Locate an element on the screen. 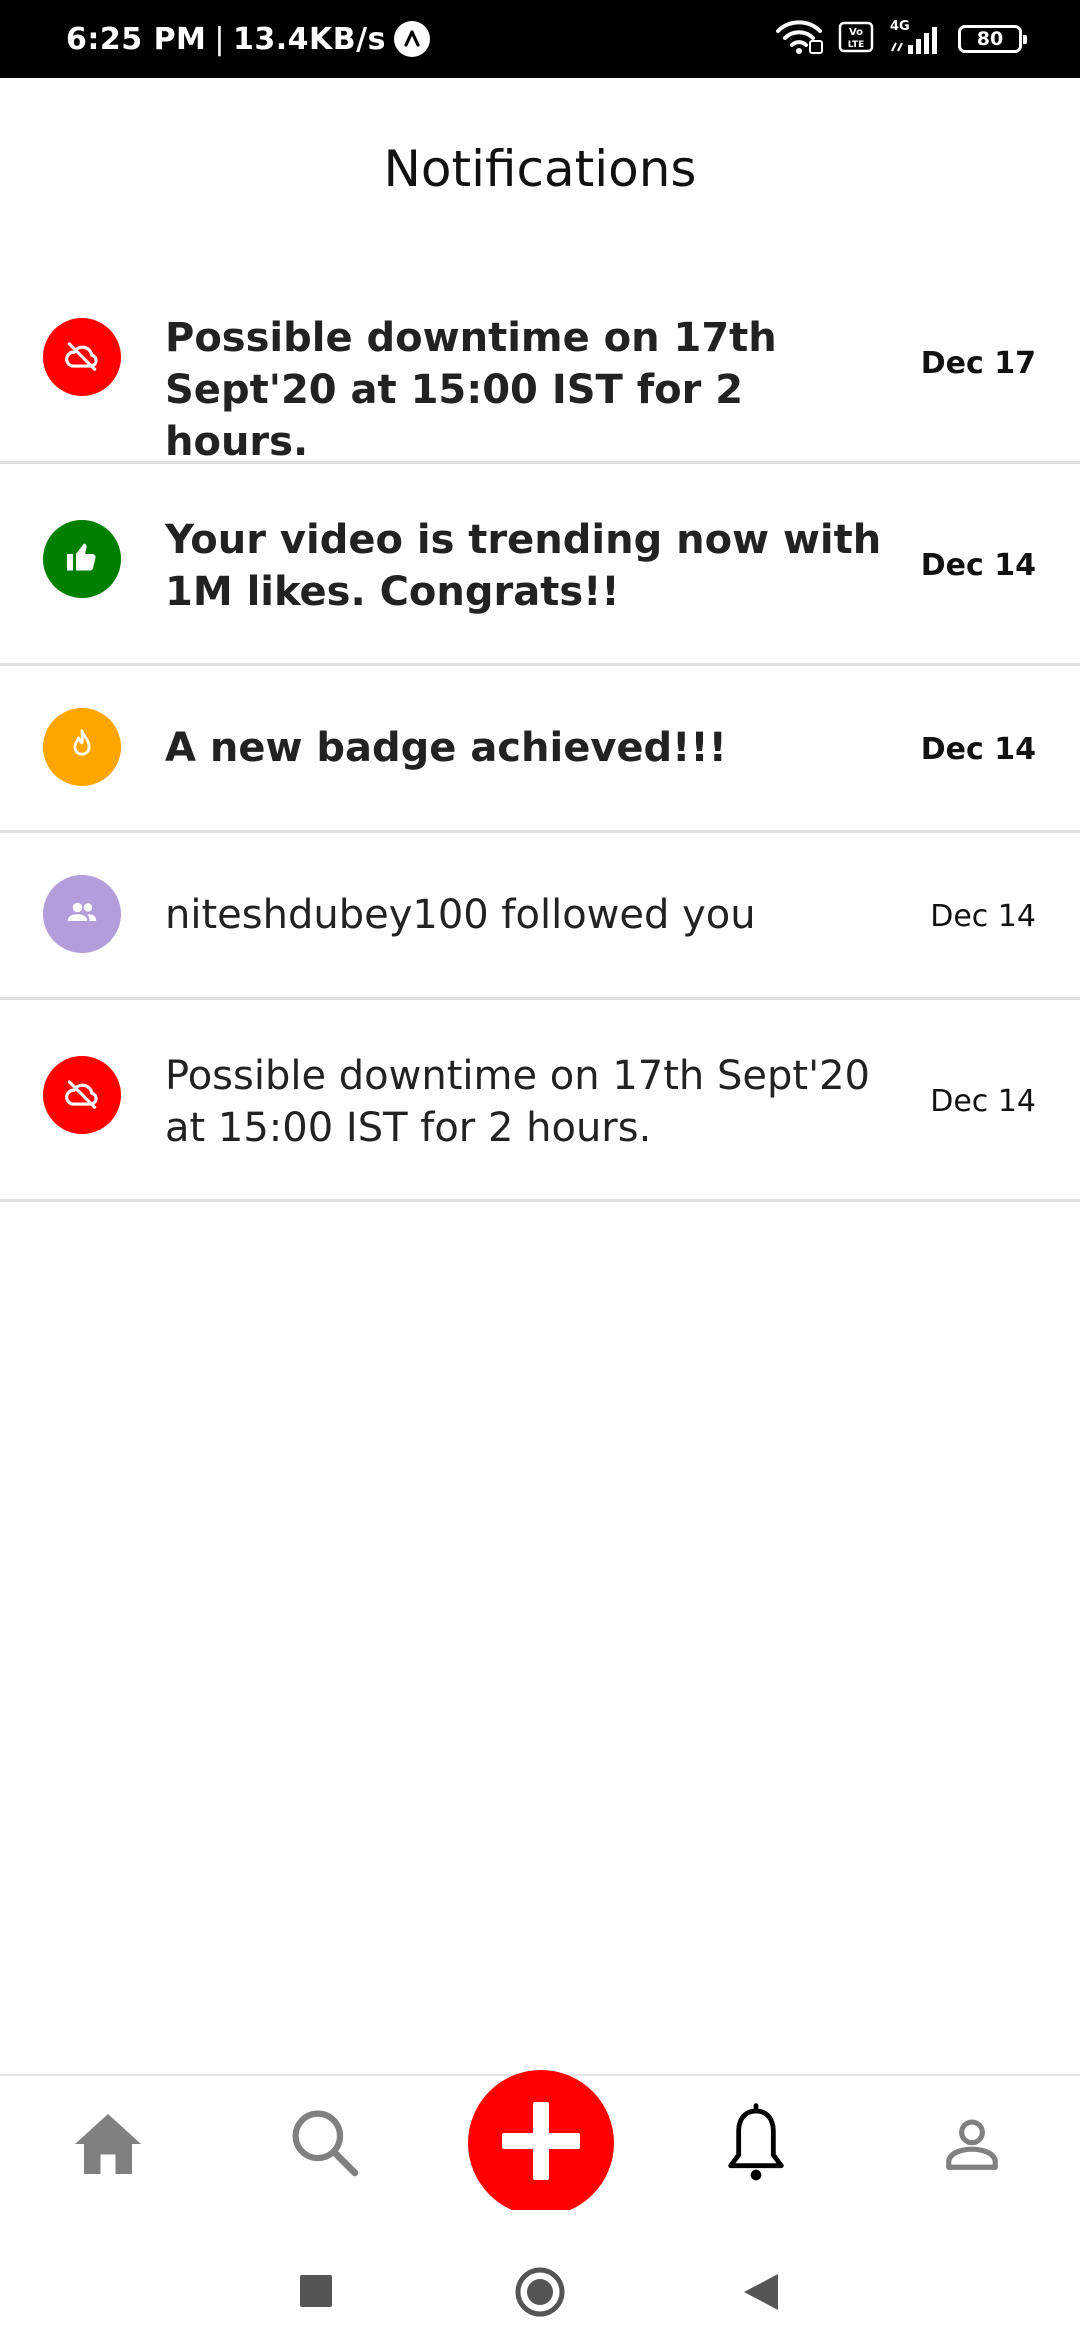 The width and height of the screenshot is (1080, 2340). battery-icon: 80 is located at coordinates (992, 39).